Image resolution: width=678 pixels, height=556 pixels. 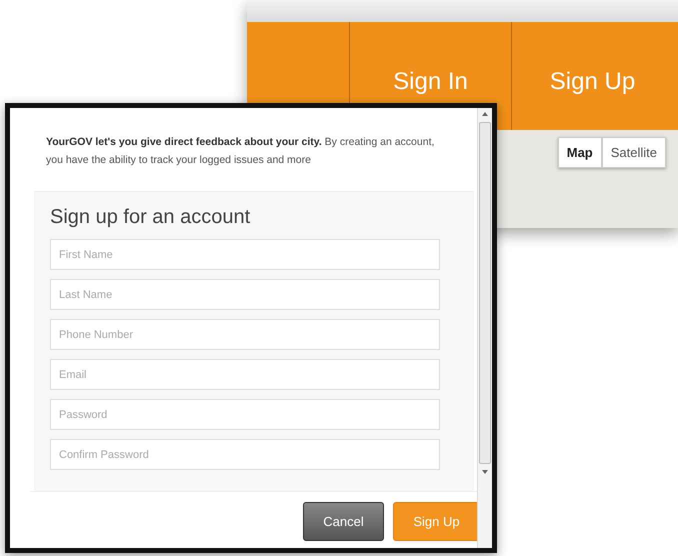 What do you see at coordinates (245, 454) in the screenshot?
I see `input-field: Confirm Password` at bounding box center [245, 454].